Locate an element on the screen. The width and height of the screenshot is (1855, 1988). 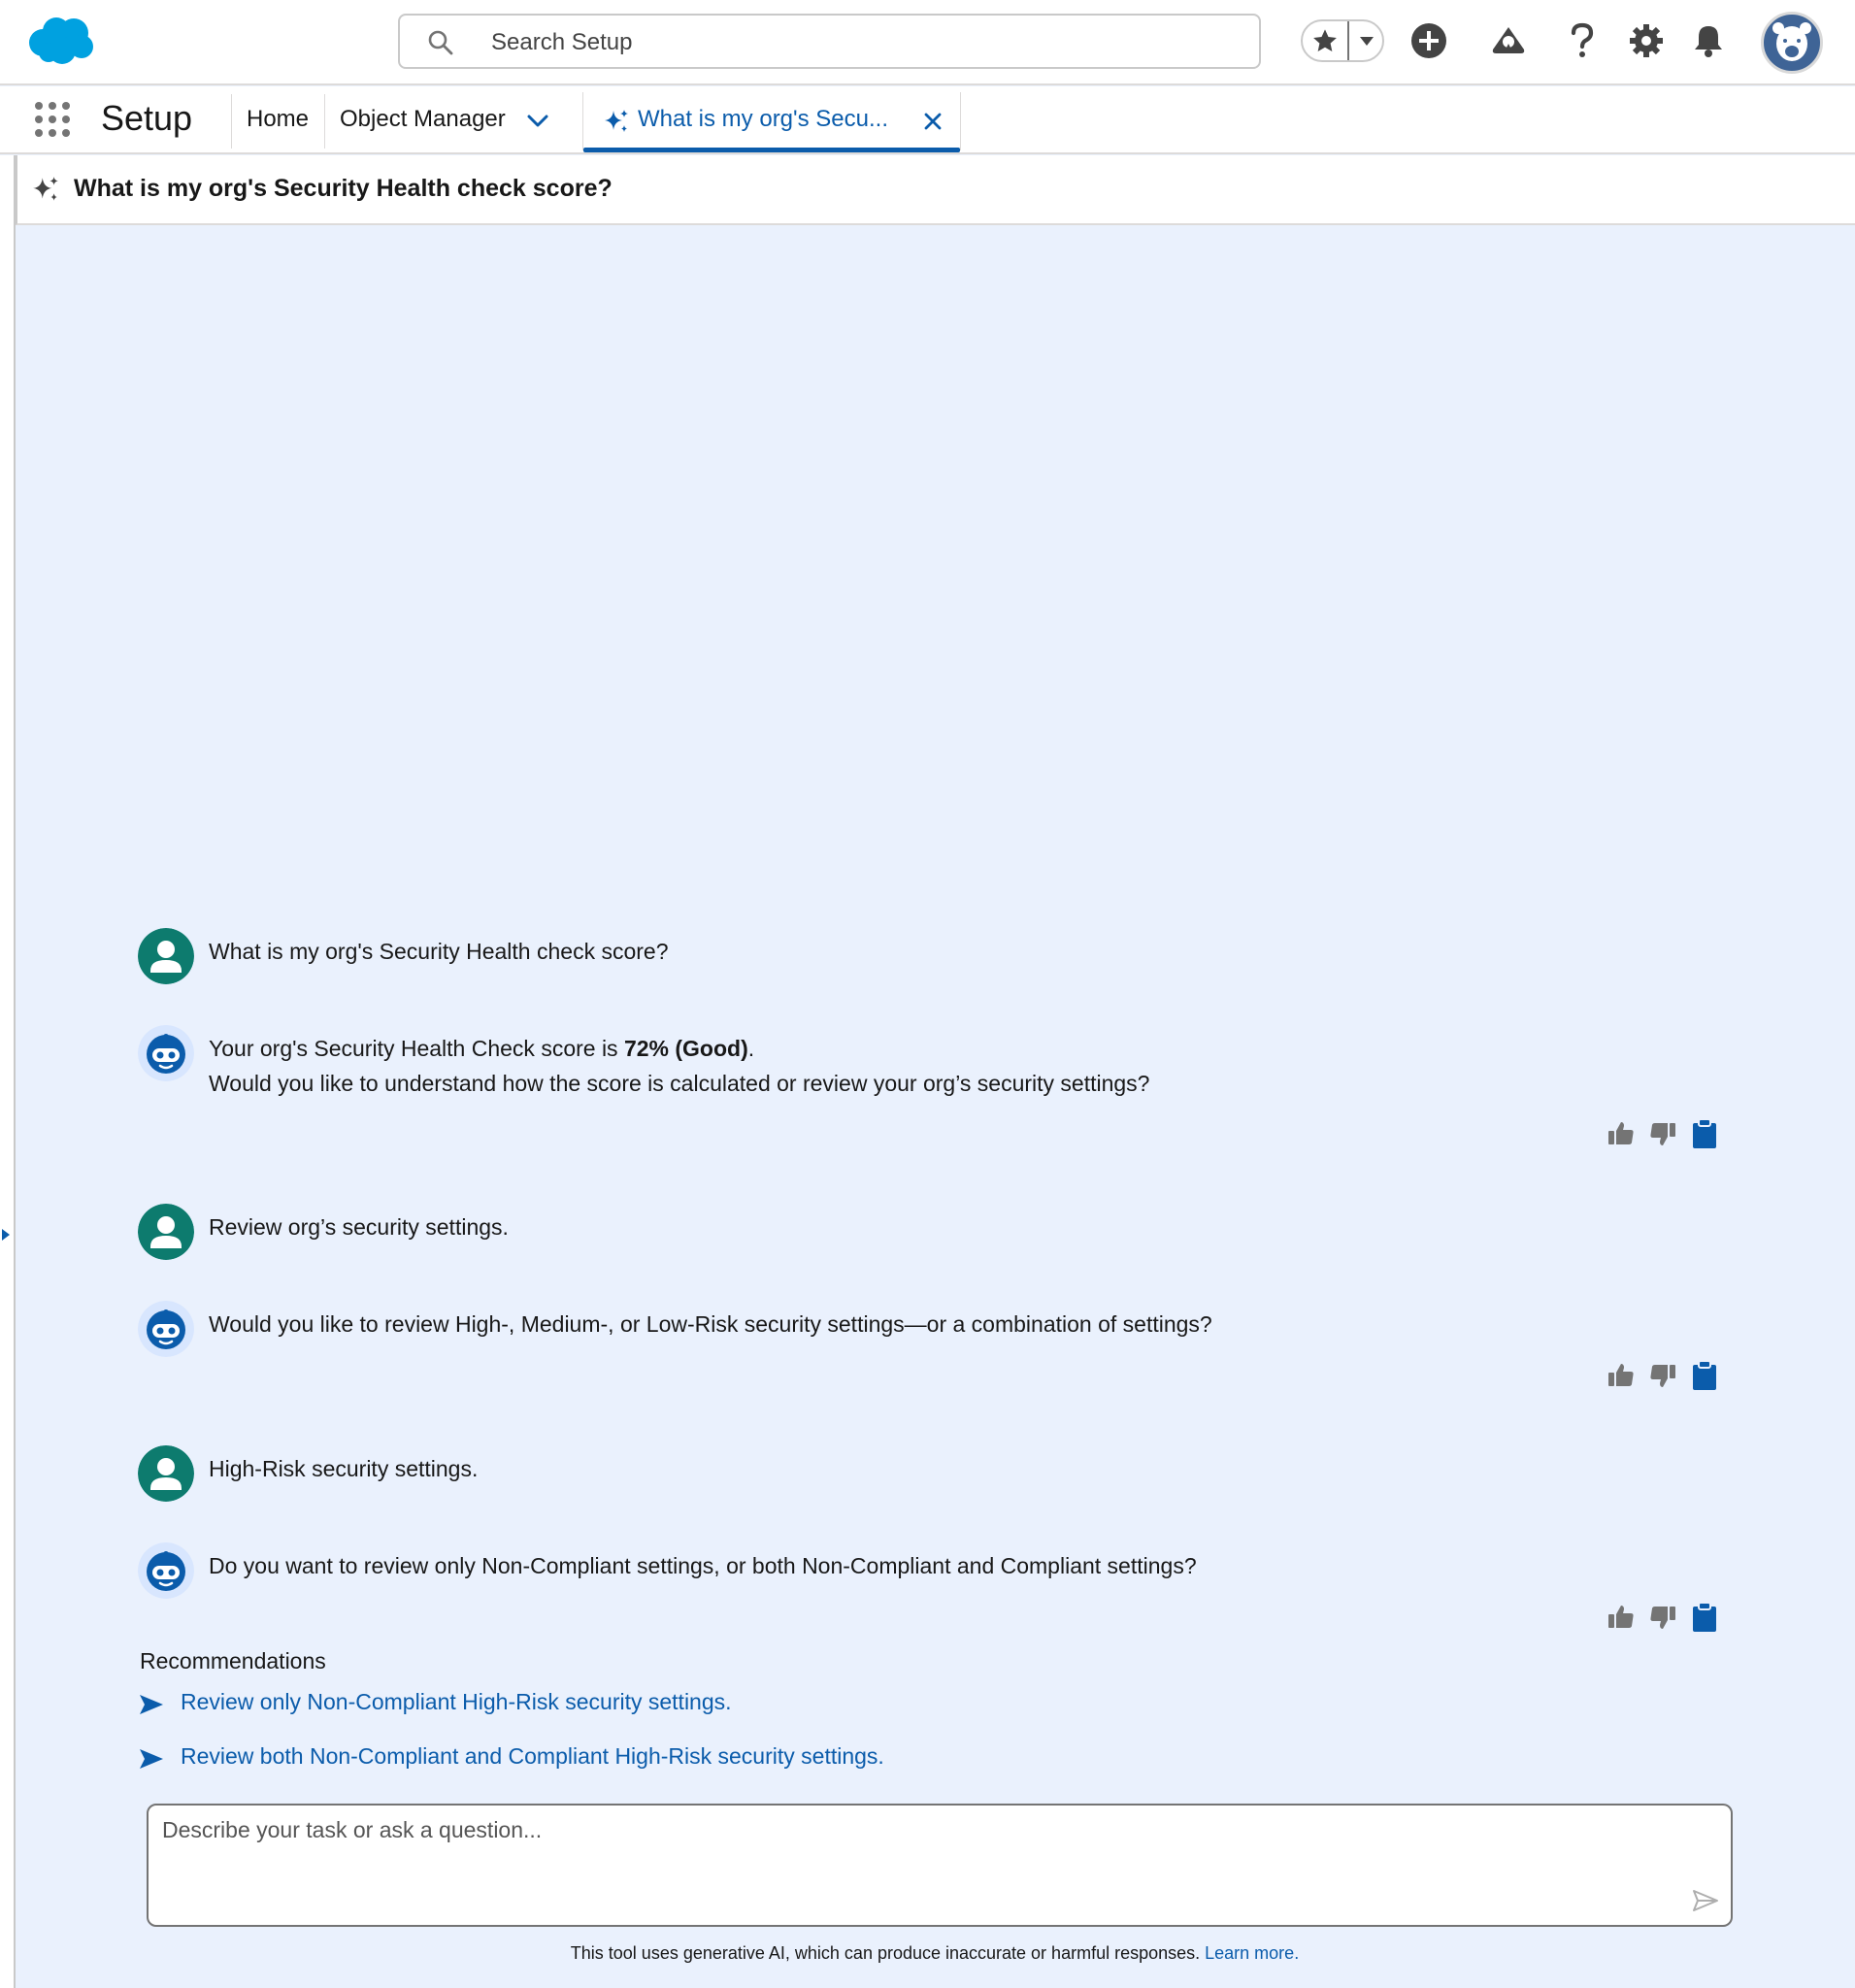
chevron-down-icon is located at coordinates (537, 122).